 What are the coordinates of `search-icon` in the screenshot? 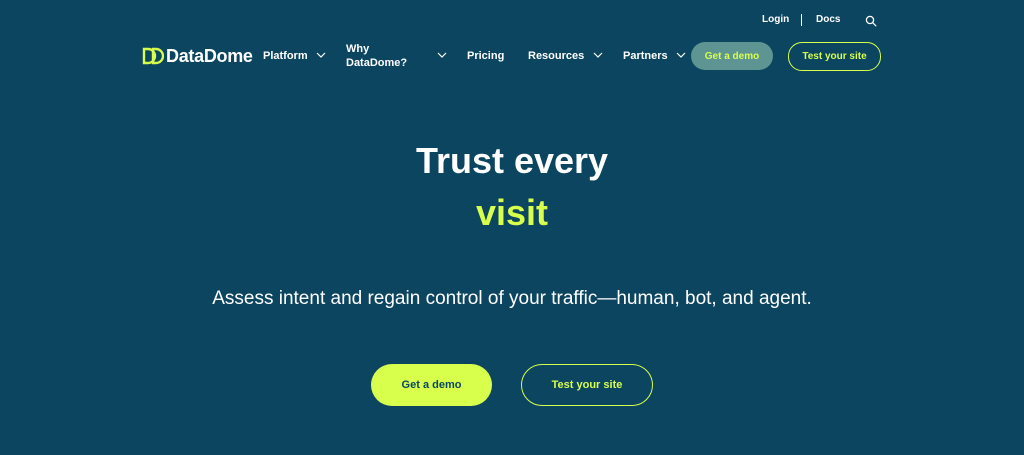 It's located at (872, 21).